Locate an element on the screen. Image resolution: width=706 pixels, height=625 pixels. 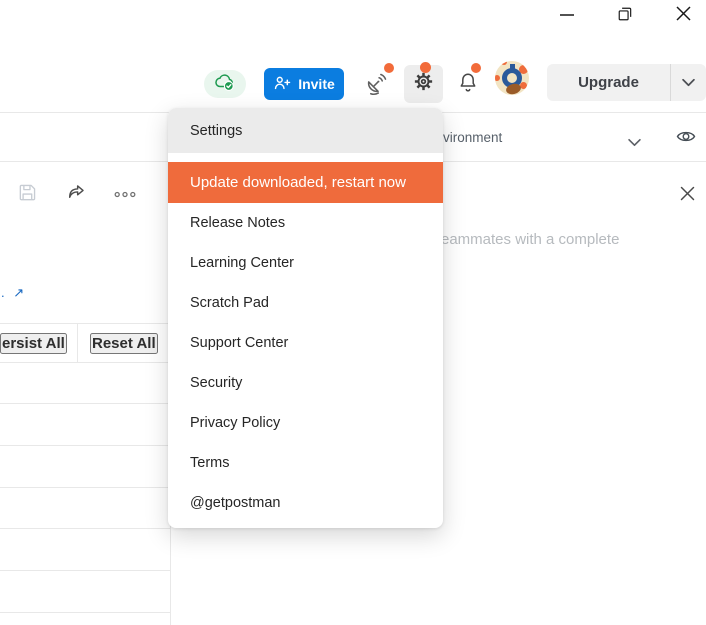
cloud-check-icon is located at coordinates (225, 84).